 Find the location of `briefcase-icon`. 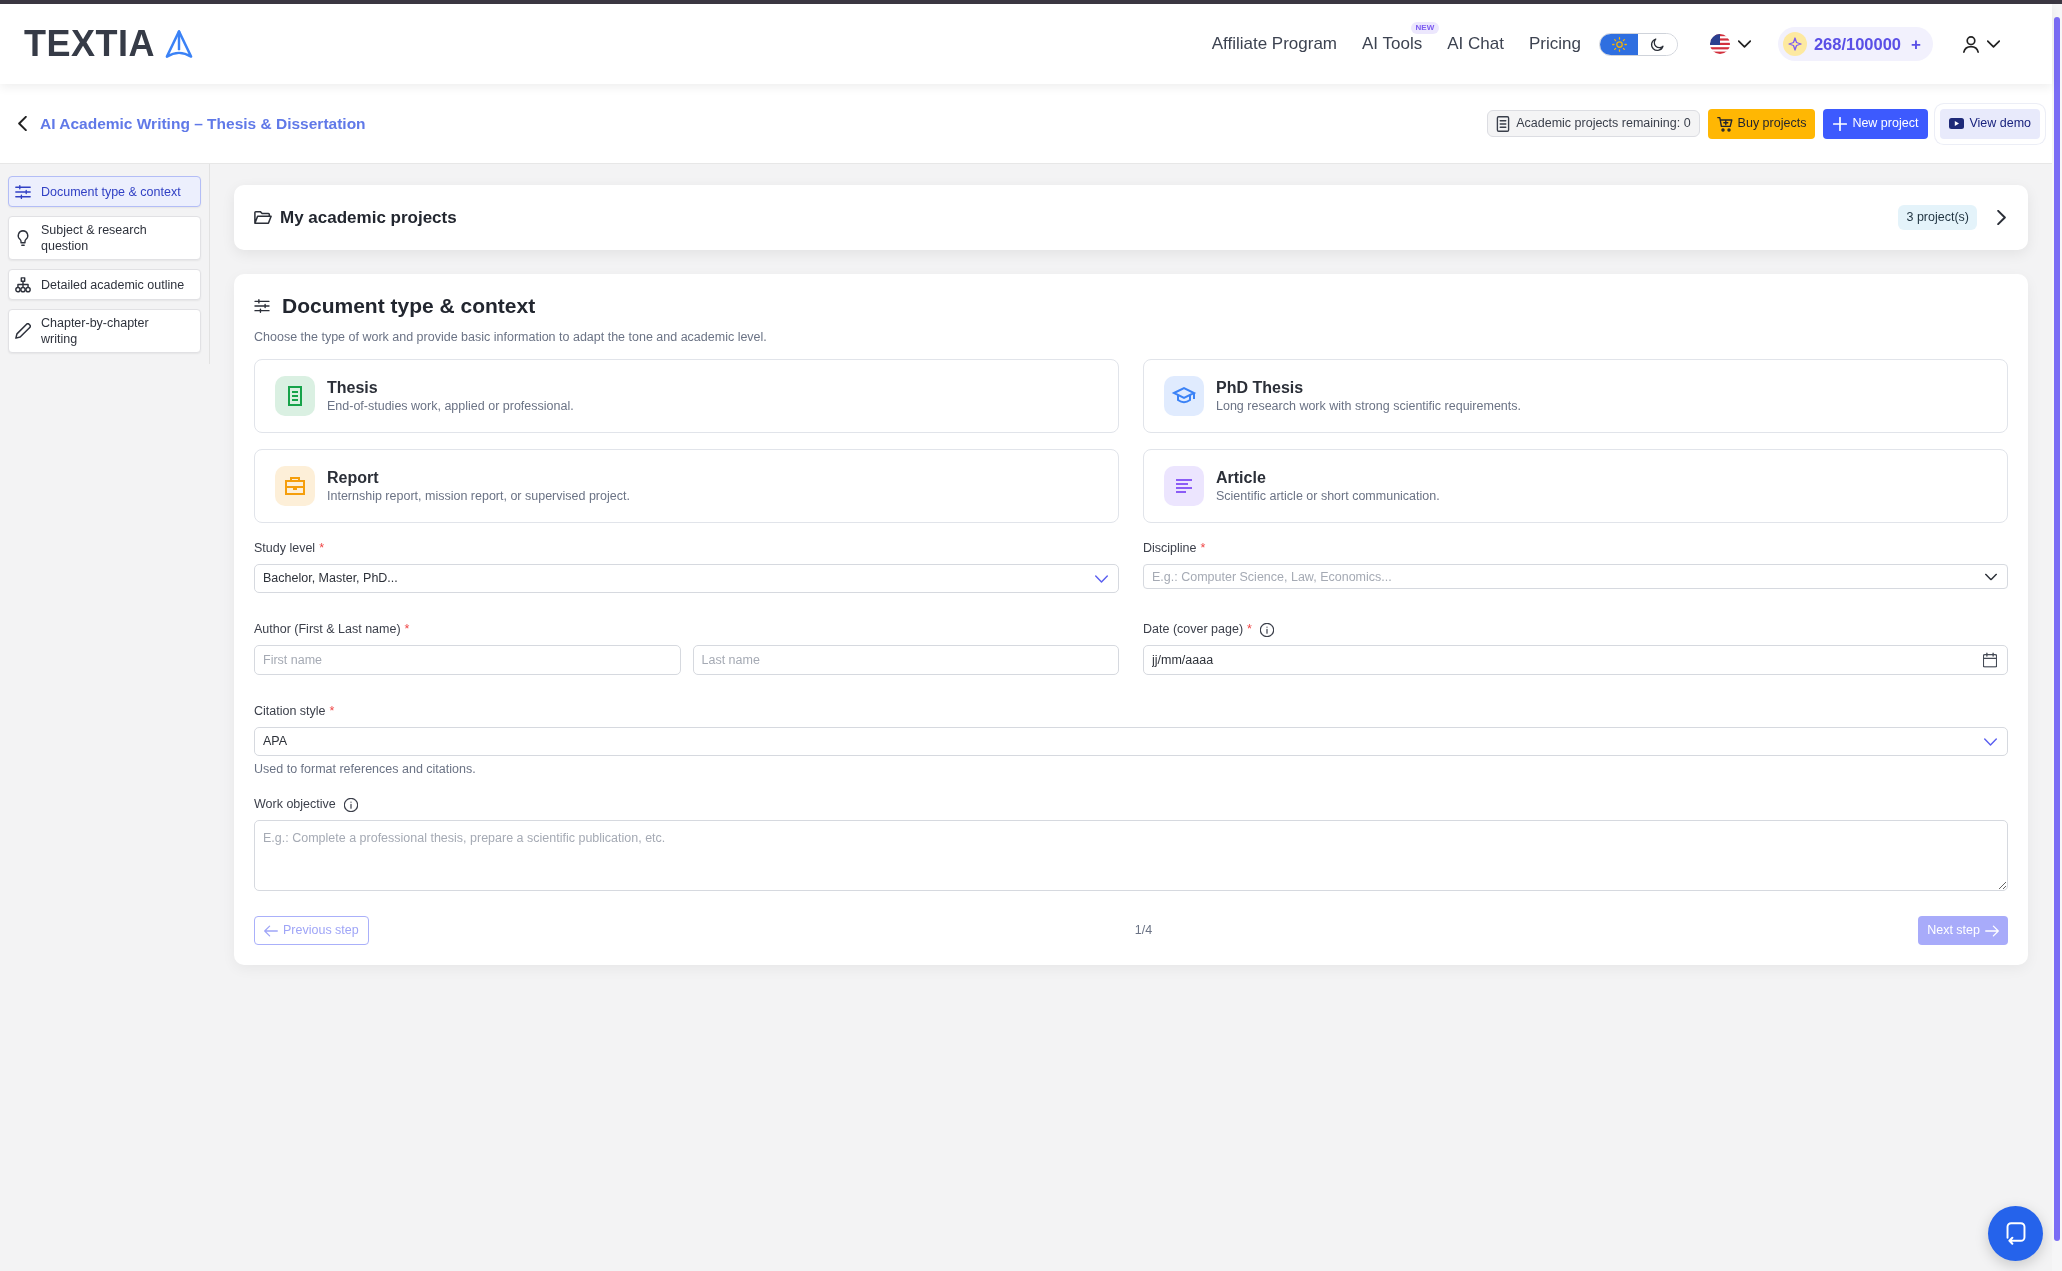

briefcase-icon is located at coordinates (295, 486).